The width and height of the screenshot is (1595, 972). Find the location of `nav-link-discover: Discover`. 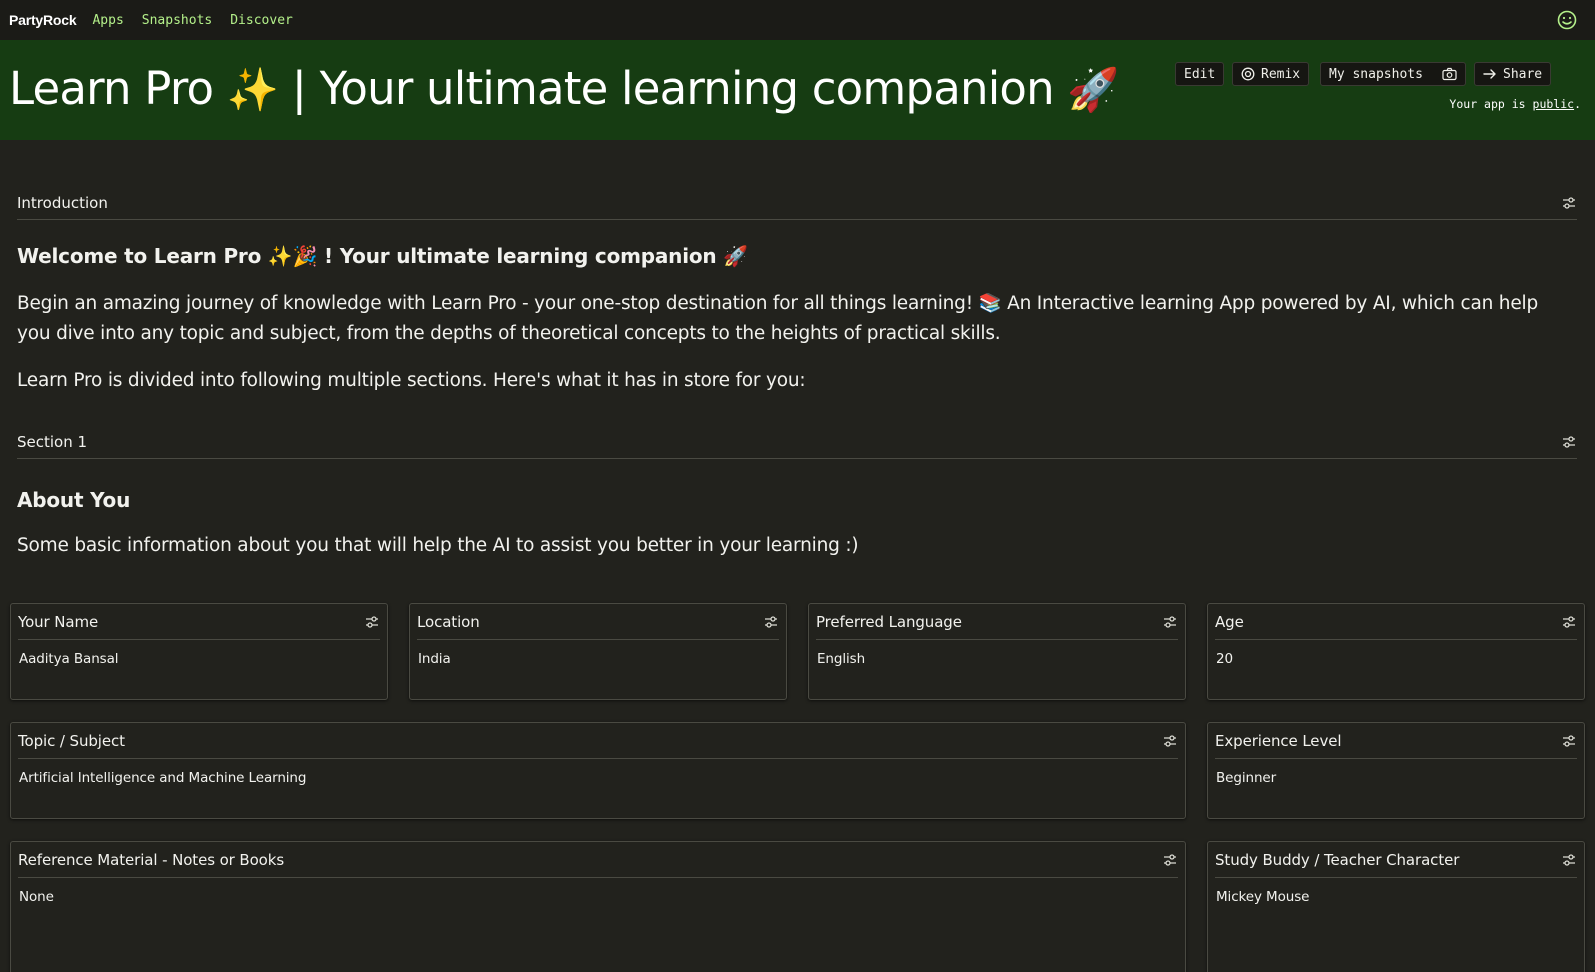

nav-link-discover: Discover is located at coordinates (261, 20).